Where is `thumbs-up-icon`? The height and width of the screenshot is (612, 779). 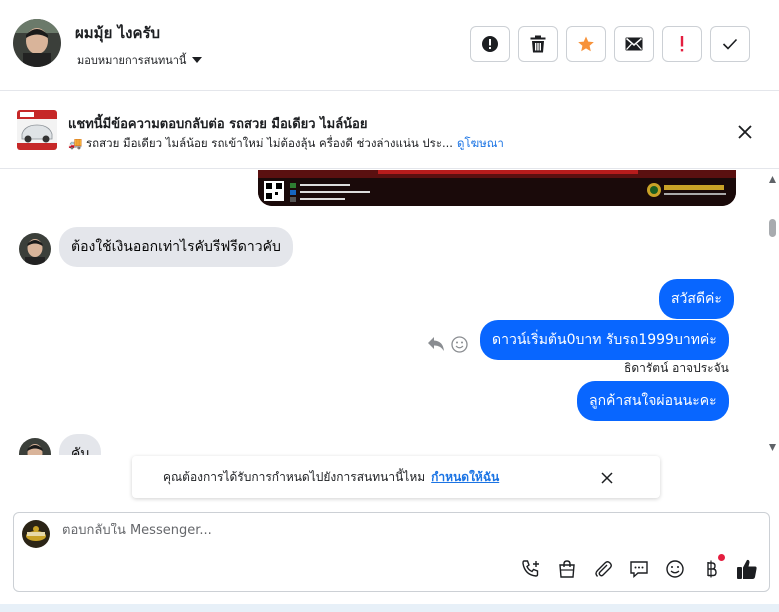
thumbs-up-icon is located at coordinates (747, 569).